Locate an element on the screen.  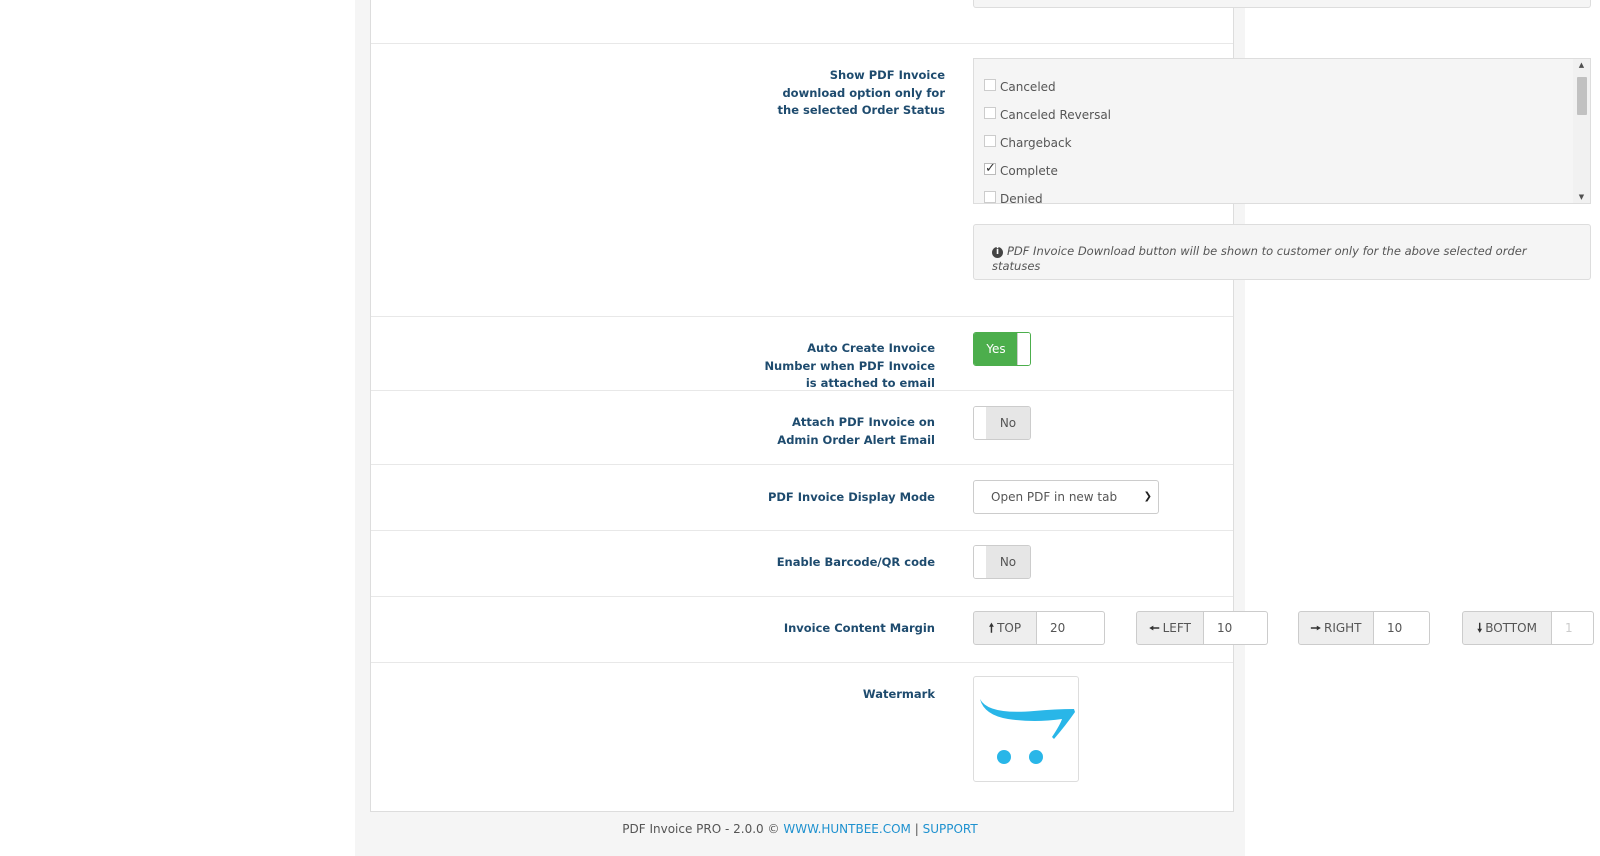
opencart-cart-icon is located at coordinates (1027, 731).